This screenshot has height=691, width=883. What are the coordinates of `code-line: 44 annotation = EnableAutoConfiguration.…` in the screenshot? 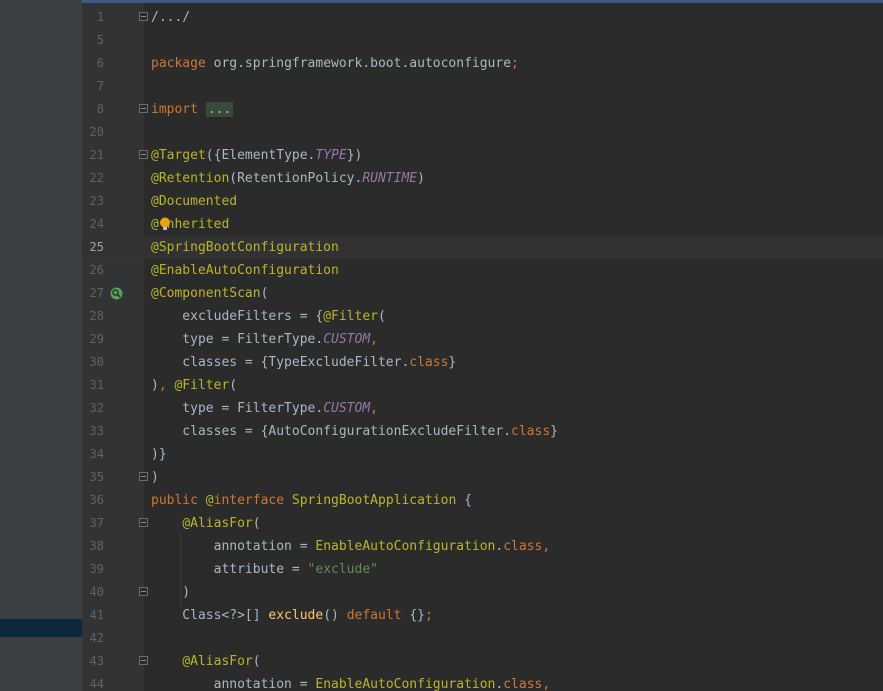 It's located at (482, 682).